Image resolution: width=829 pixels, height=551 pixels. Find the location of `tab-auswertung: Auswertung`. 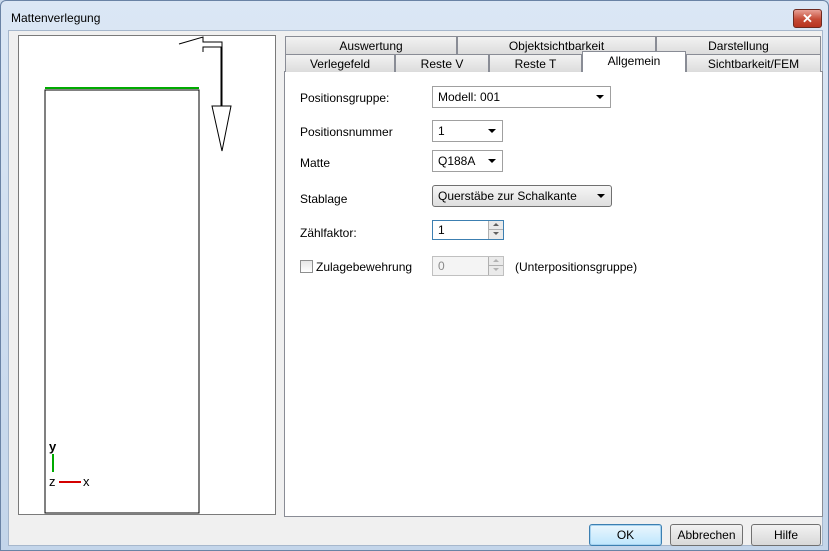

tab-auswertung: Auswertung is located at coordinates (371, 45).